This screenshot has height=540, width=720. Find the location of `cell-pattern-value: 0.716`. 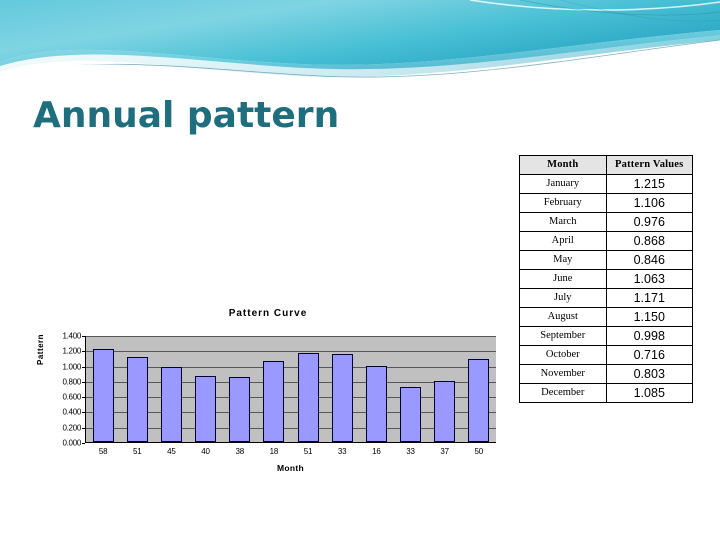

cell-pattern-value: 0.716 is located at coordinates (649, 355).